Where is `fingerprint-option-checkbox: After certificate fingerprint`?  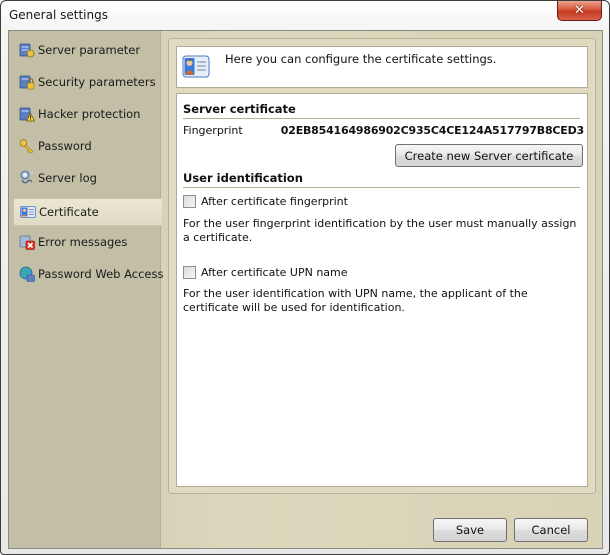
fingerprint-option-checkbox: After certificate fingerprint is located at coordinates (265, 201).